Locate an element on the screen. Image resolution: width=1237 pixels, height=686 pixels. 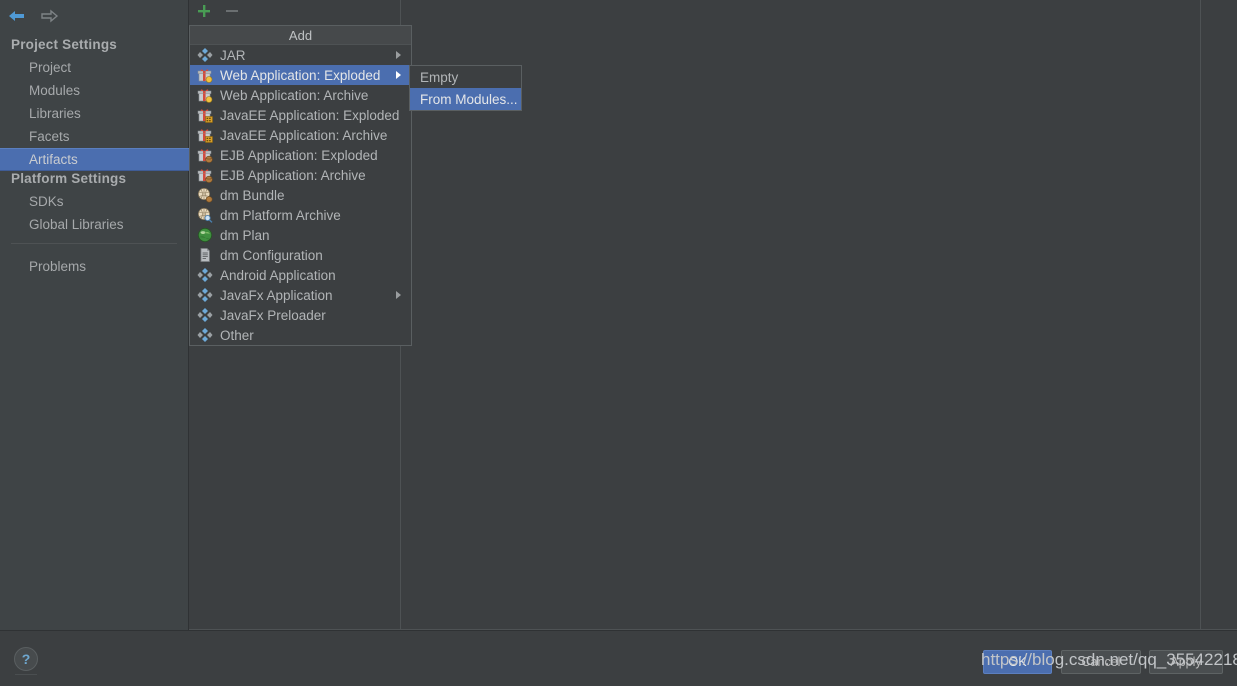
menu-item-label: EJB Application: Exploded is located at coordinates (299, 155).